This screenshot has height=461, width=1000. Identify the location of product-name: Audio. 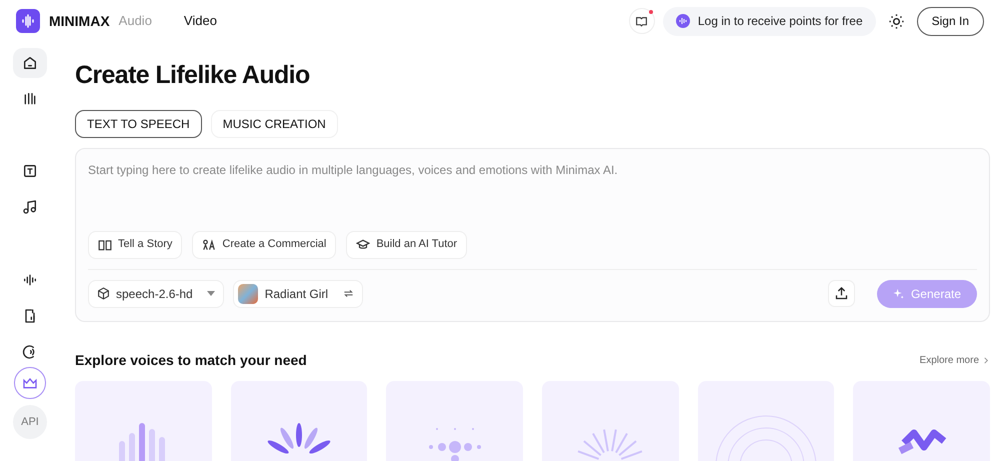
(135, 21).